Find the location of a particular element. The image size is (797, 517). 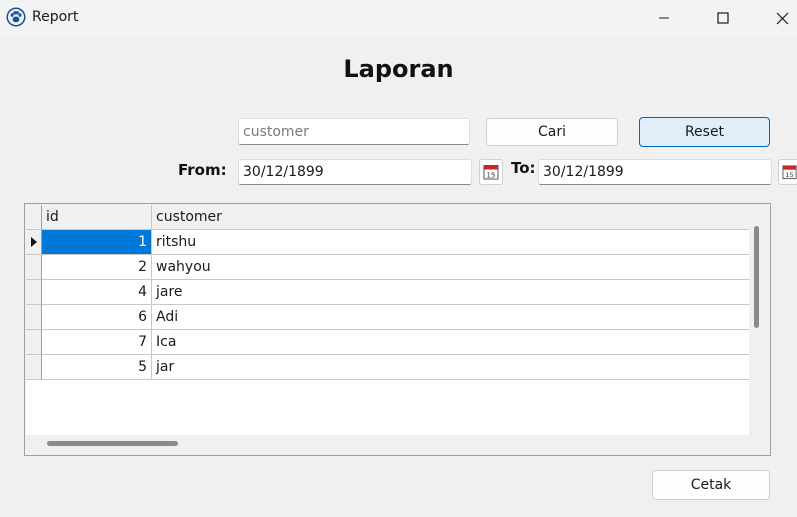

row-indicator-header is located at coordinates (34, 217).